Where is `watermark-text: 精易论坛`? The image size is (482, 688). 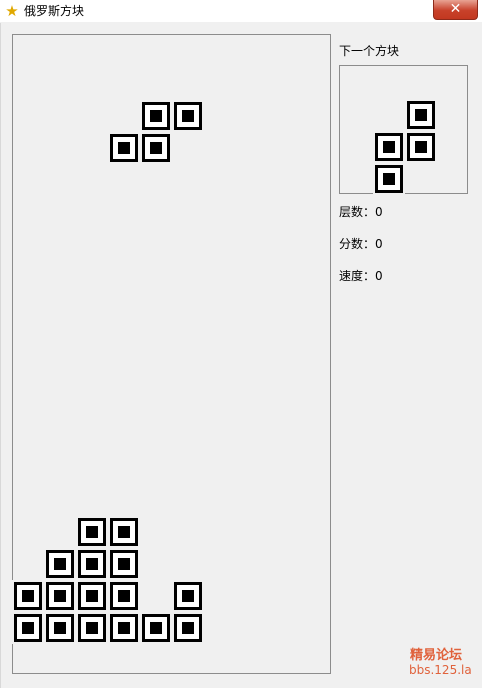 watermark-text: 精易论坛 is located at coordinates (436, 655).